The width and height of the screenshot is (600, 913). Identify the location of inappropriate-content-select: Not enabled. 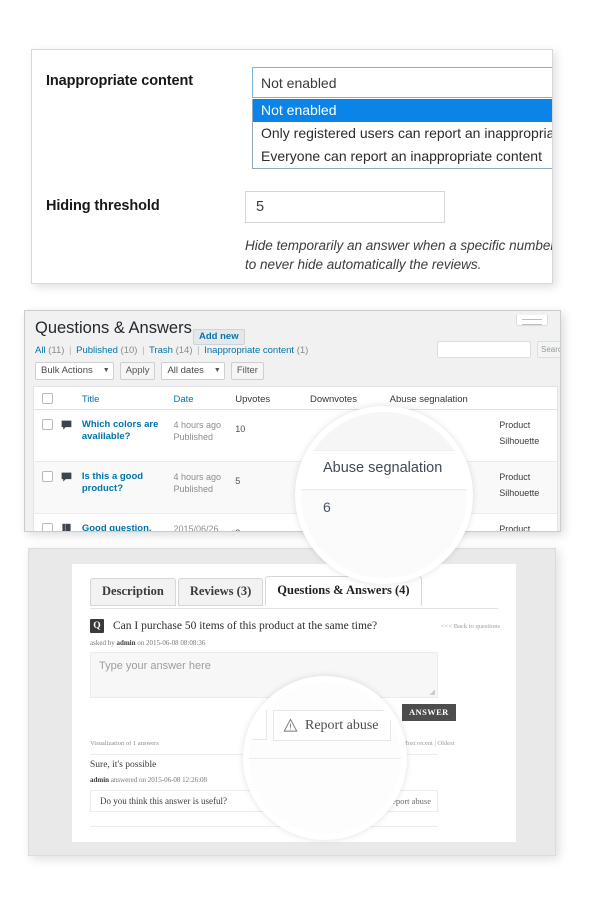
(402, 82).